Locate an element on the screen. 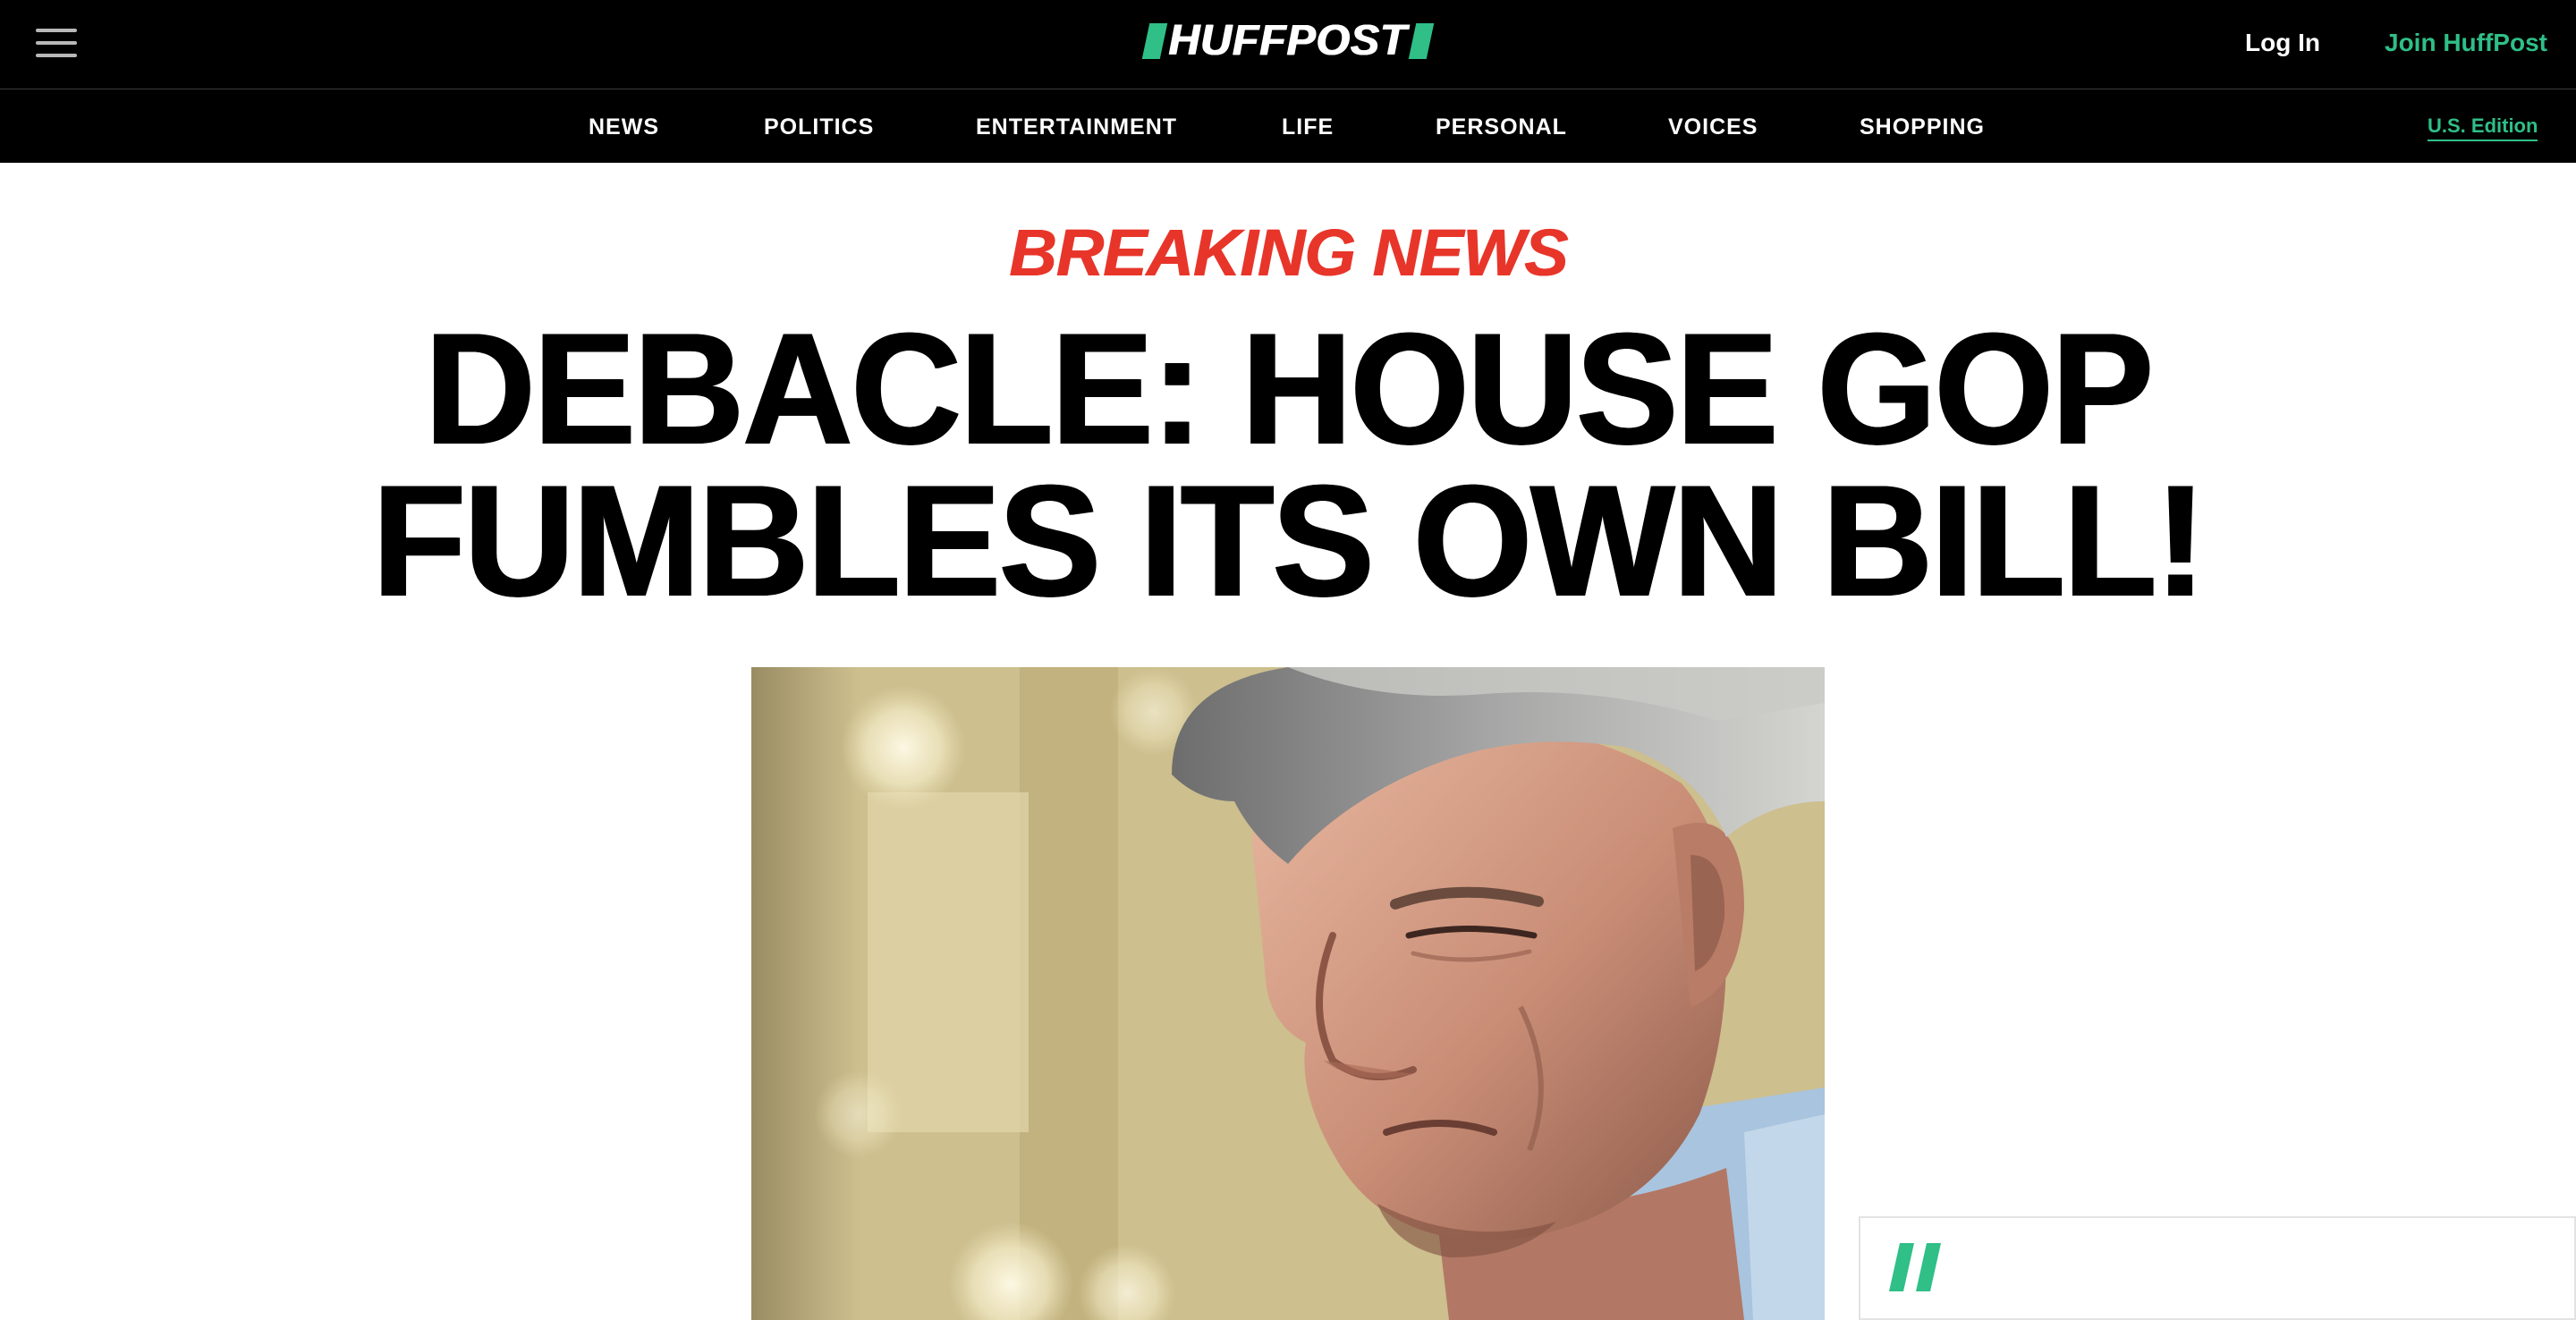 The width and height of the screenshot is (2576, 1320). edition-selector-link: U.S. Edition is located at coordinates (2483, 127).